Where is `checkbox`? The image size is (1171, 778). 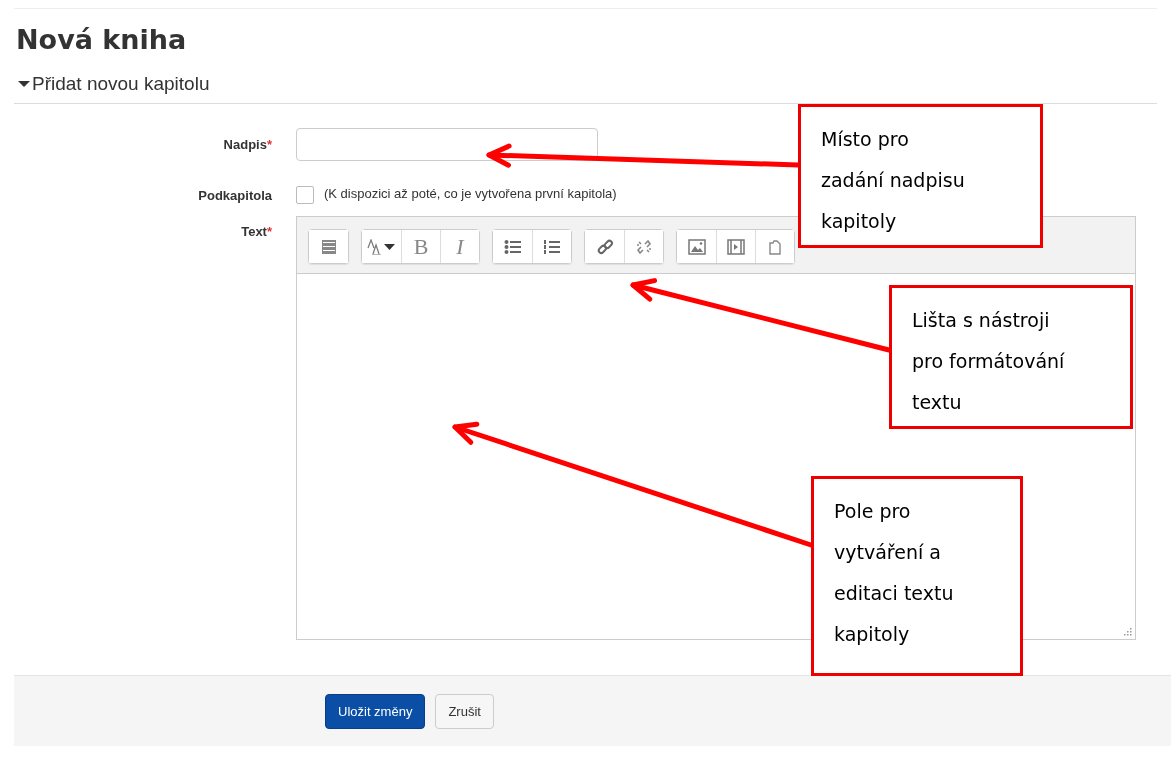
checkbox is located at coordinates (305, 195).